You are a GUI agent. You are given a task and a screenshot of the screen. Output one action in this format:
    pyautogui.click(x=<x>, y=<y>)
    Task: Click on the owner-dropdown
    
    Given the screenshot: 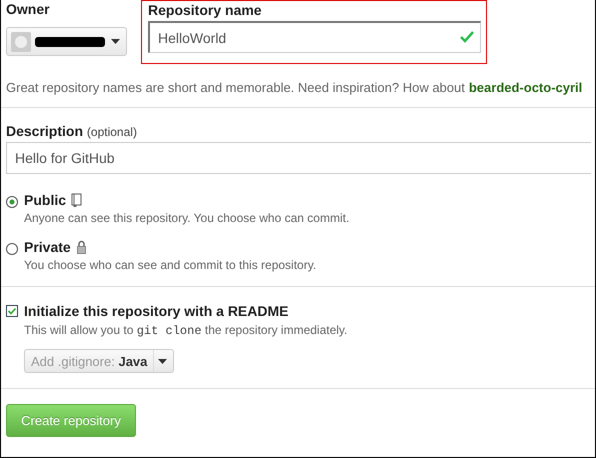 What is the action you would take?
    pyautogui.click(x=66, y=41)
    